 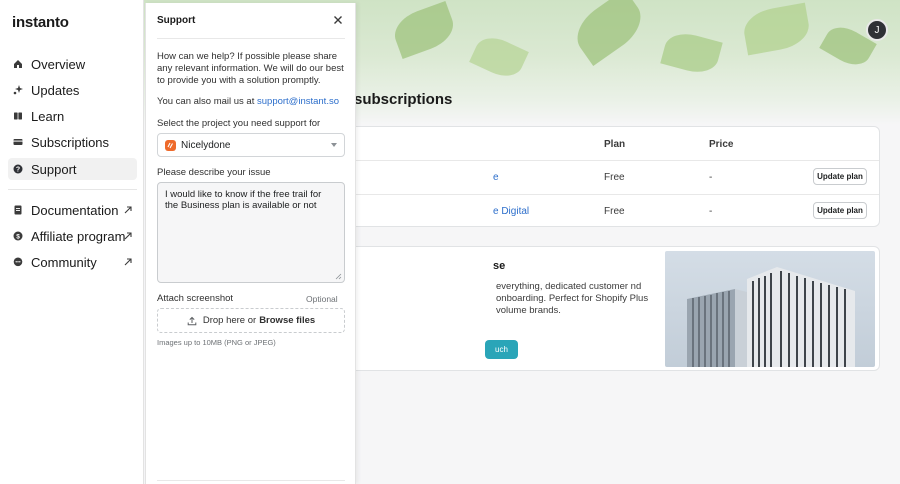 I want to click on project-icon, so click(x=170, y=145).